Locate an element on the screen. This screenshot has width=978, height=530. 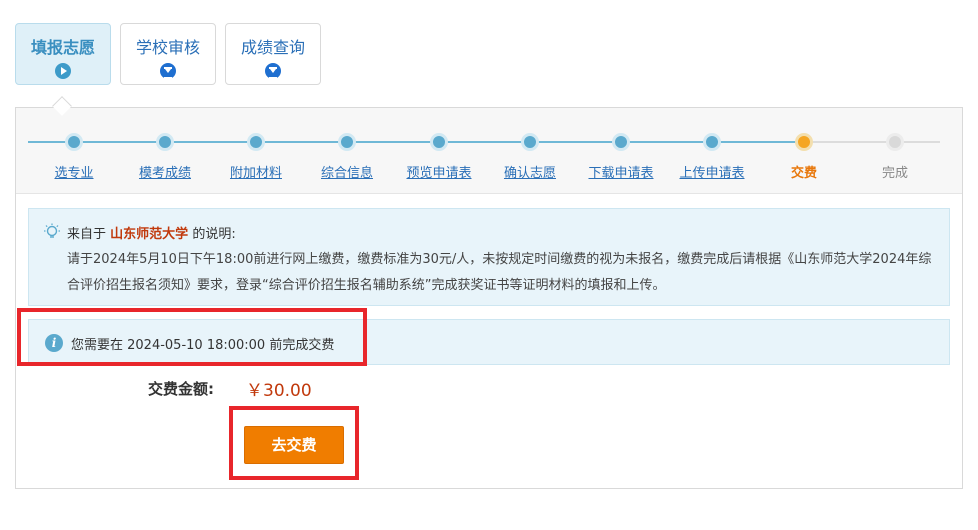
tab-school-review: 学校审核 is located at coordinates (168, 54).